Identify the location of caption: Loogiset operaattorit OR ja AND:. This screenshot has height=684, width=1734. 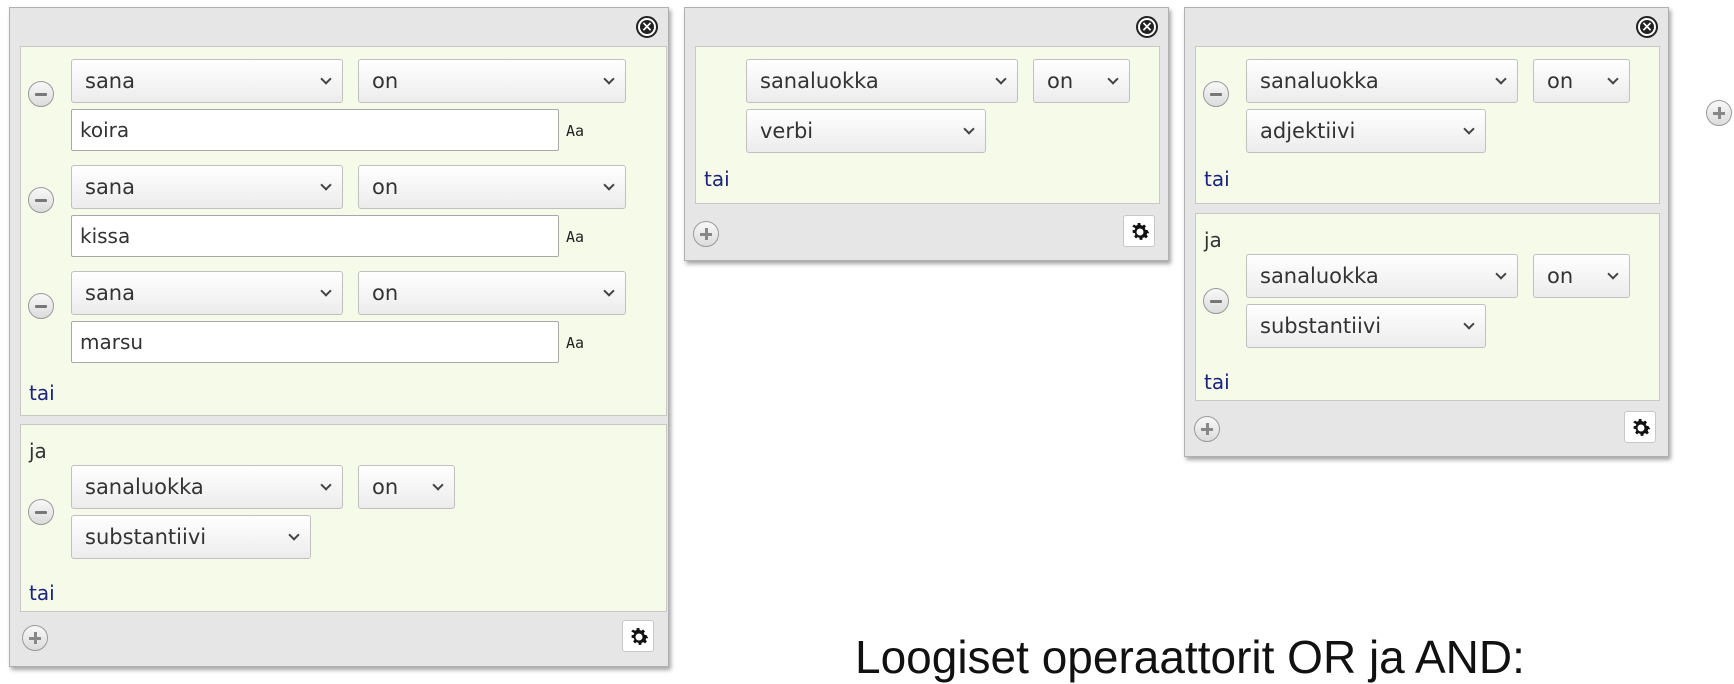
(1190, 657).